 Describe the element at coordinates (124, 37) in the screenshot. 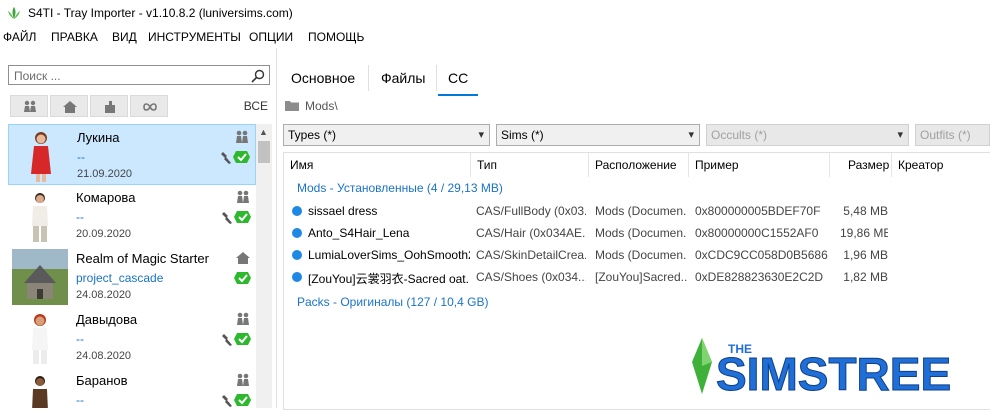

I see `menu-view: ВИД` at that location.